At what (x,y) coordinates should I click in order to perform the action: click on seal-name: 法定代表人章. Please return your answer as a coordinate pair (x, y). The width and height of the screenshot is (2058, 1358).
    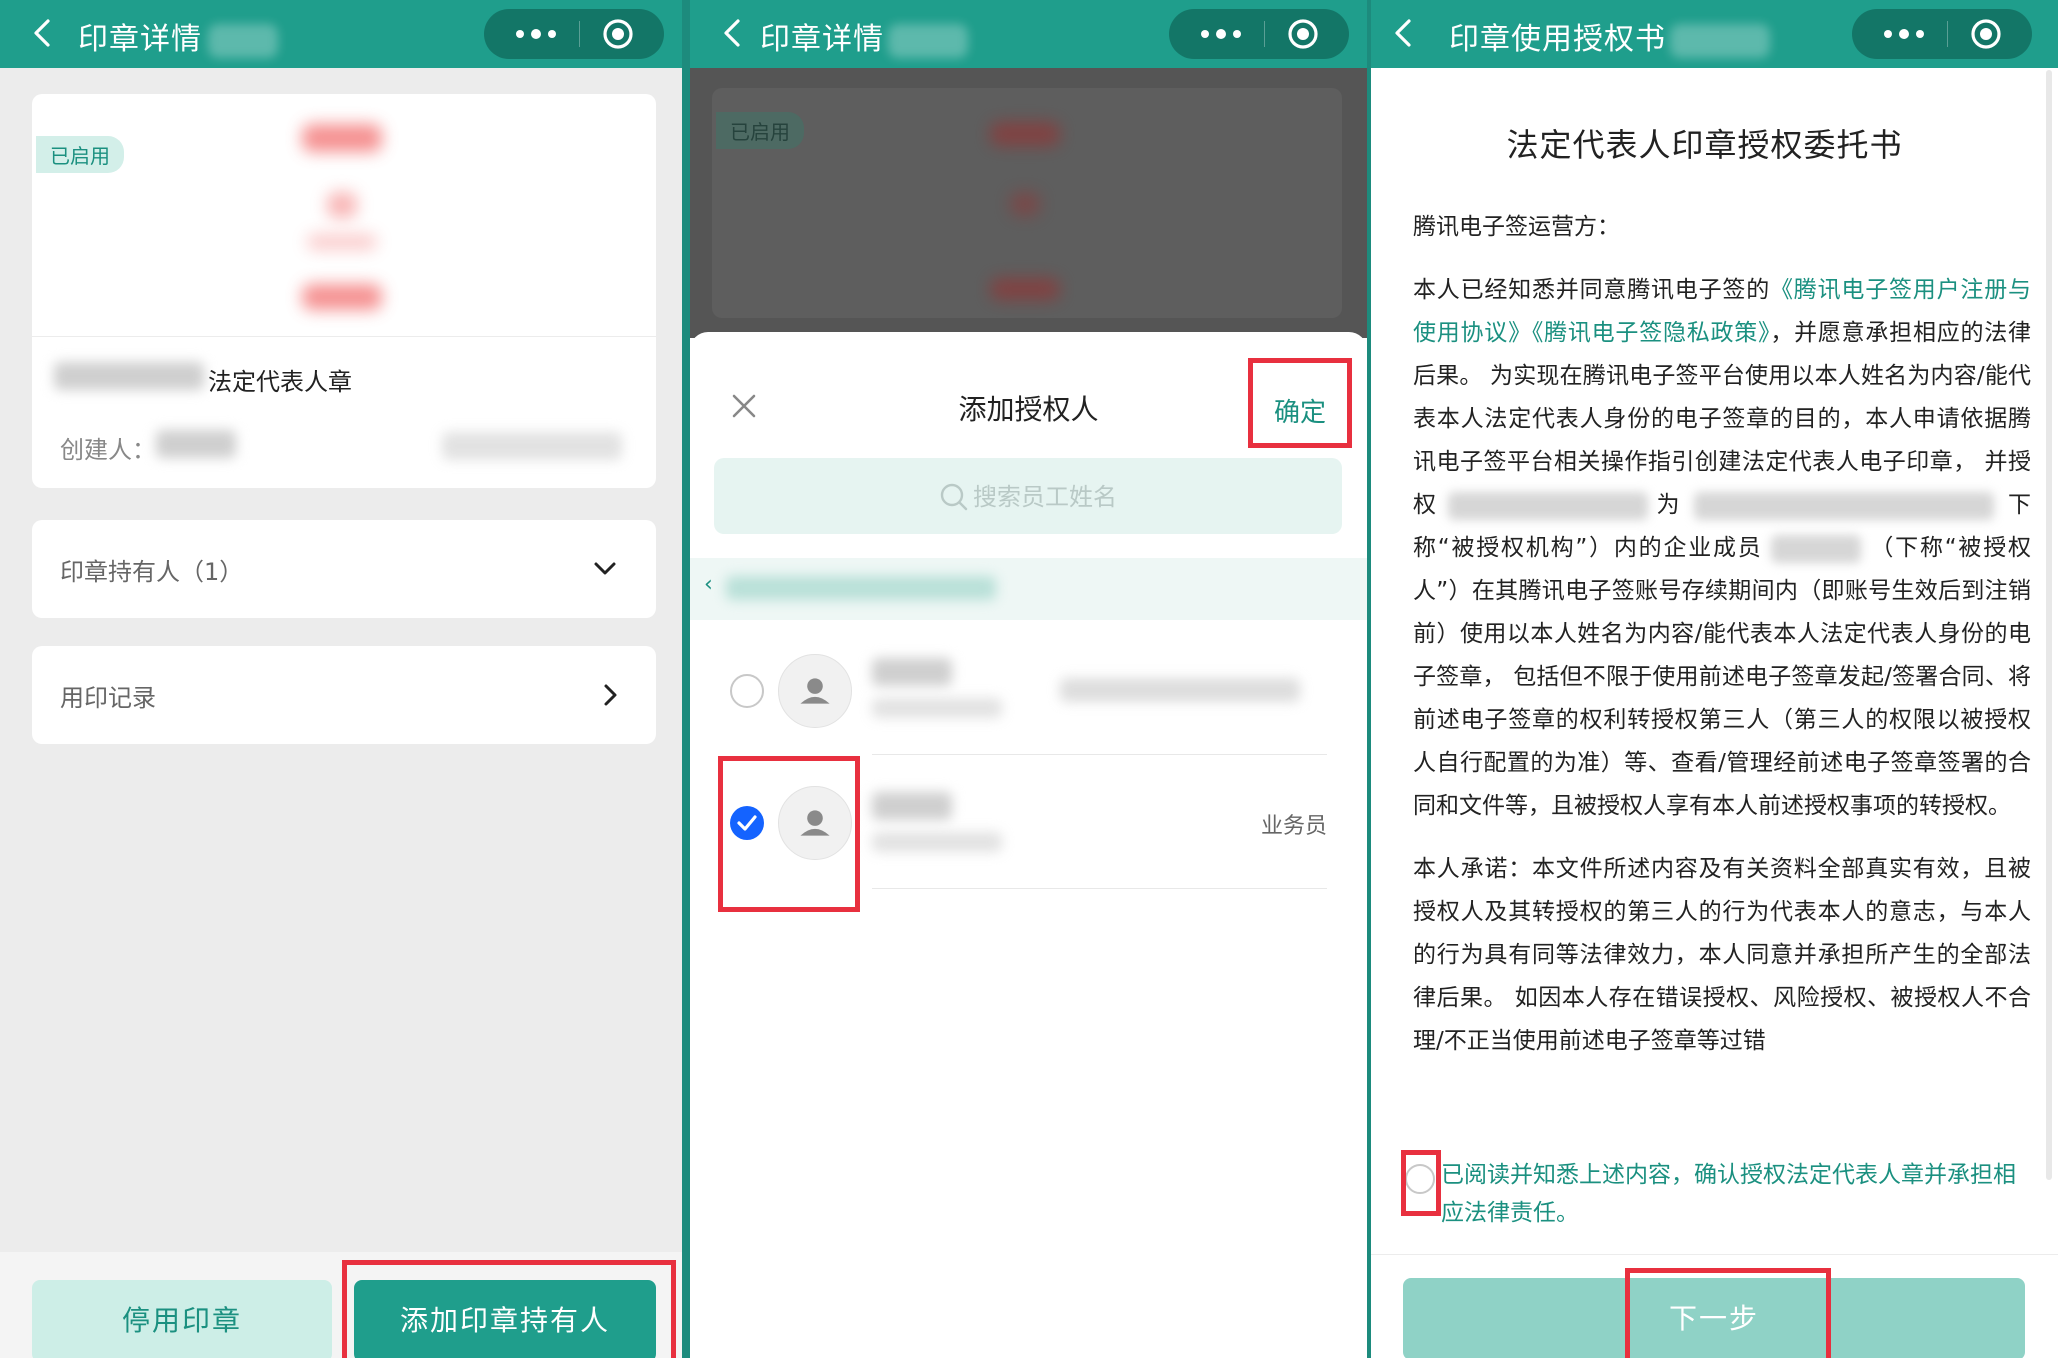
    Looking at the image, I should click on (280, 382).